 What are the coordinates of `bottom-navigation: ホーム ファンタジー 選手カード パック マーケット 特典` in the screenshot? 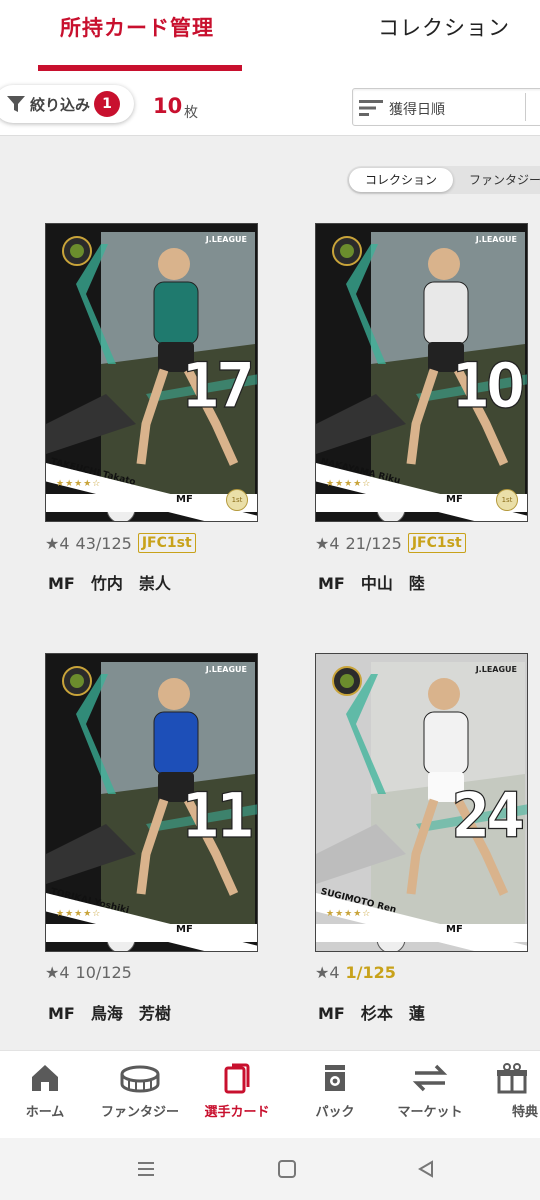 It's located at (270, 1094).